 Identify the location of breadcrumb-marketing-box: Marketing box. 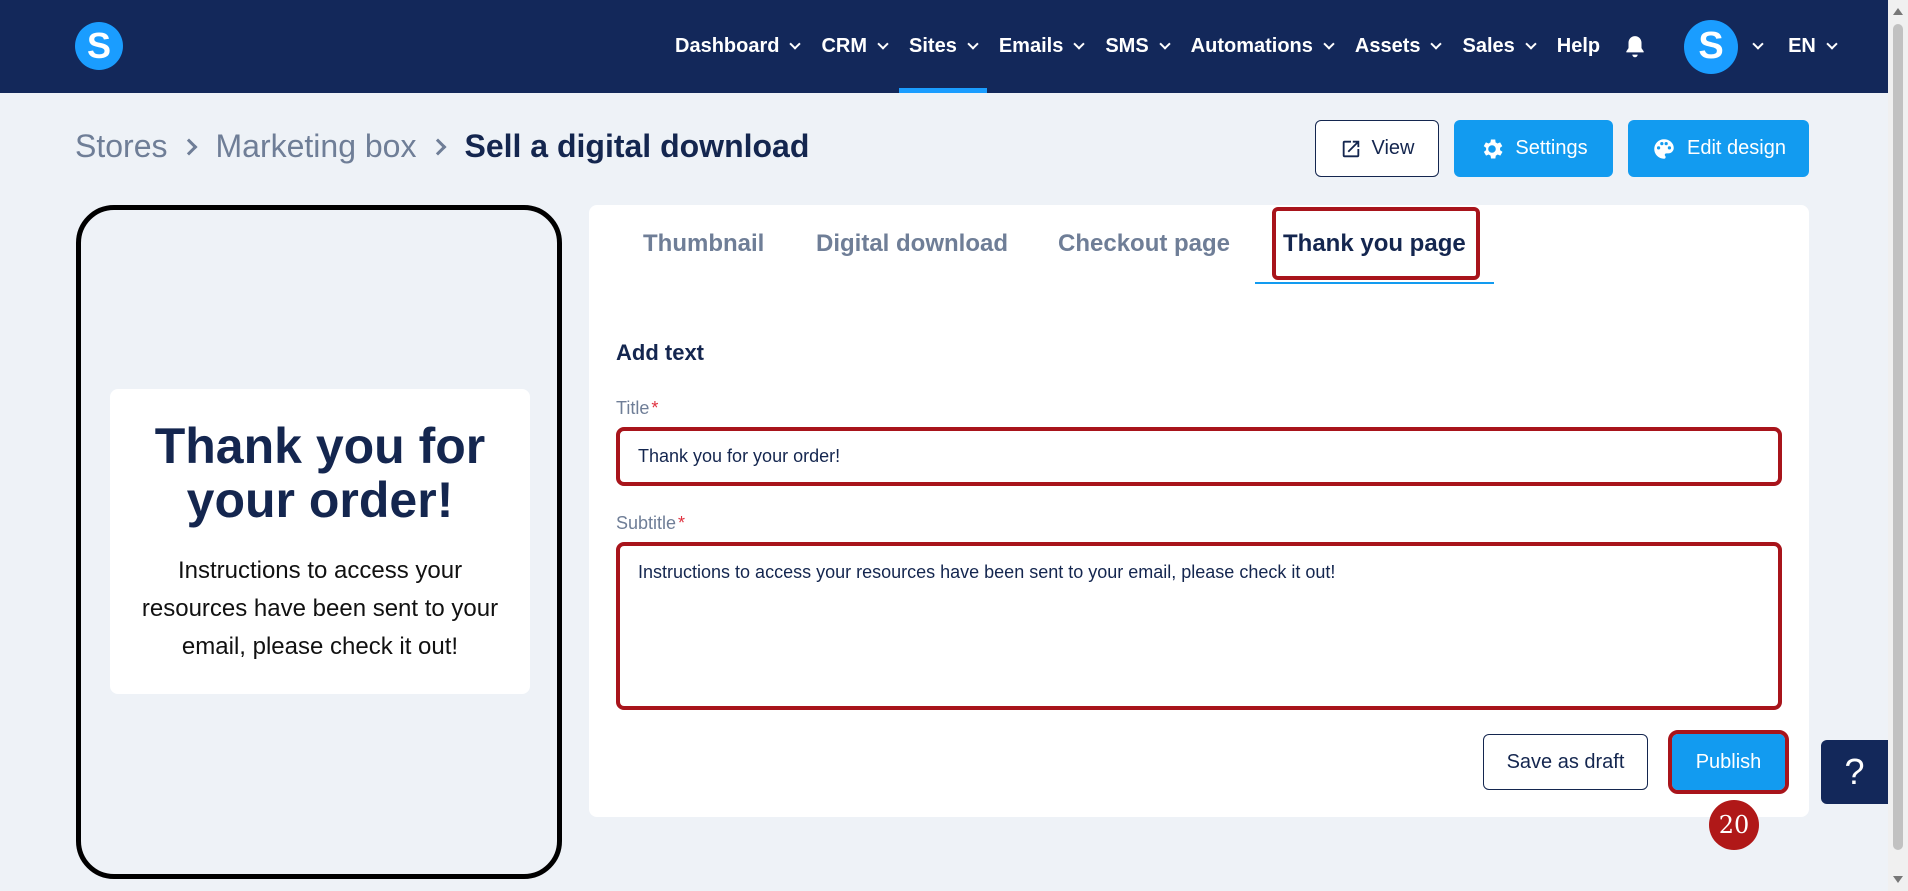
(315, 146).